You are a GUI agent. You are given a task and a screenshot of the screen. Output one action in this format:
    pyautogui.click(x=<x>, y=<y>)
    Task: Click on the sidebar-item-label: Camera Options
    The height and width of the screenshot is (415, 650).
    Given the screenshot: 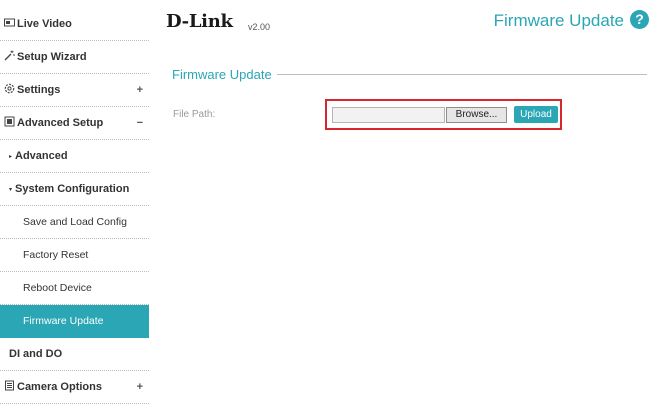 What is the action you would take?
    pyautogui.click(x=59, y=387)
    